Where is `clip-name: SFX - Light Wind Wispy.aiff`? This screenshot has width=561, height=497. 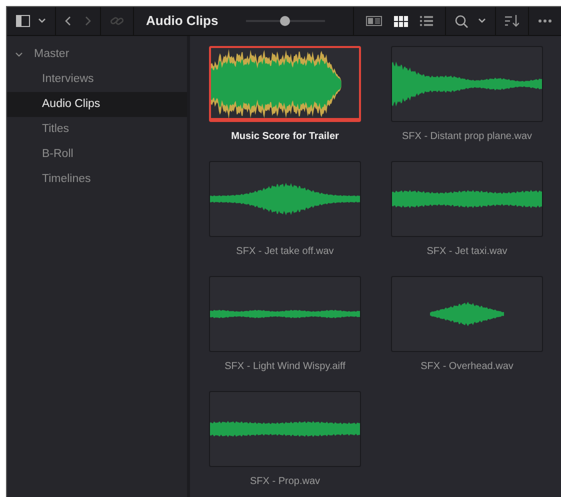 clip-name: SFX - Light Wind Wispy.aiff is located at coordinates (285, 367).